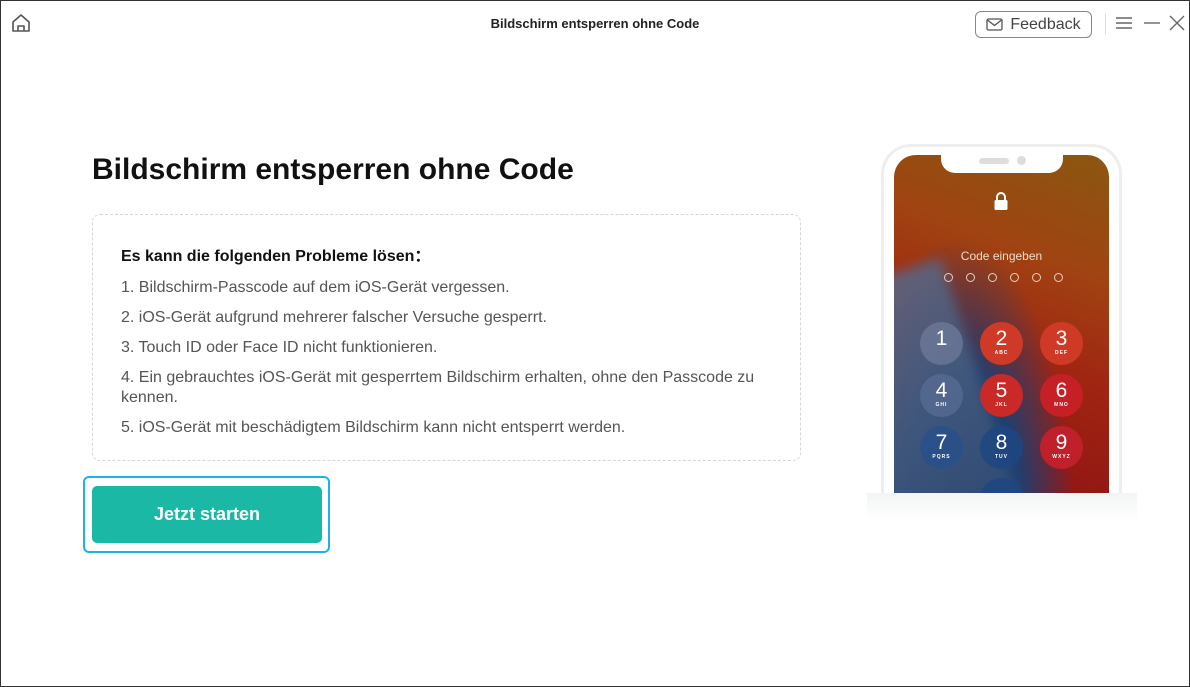 The width and height of the screenshot is (1190, 687). Describe the element at coordinates (1124, 23) in the screenshot. I see `menu-icon` at that location.